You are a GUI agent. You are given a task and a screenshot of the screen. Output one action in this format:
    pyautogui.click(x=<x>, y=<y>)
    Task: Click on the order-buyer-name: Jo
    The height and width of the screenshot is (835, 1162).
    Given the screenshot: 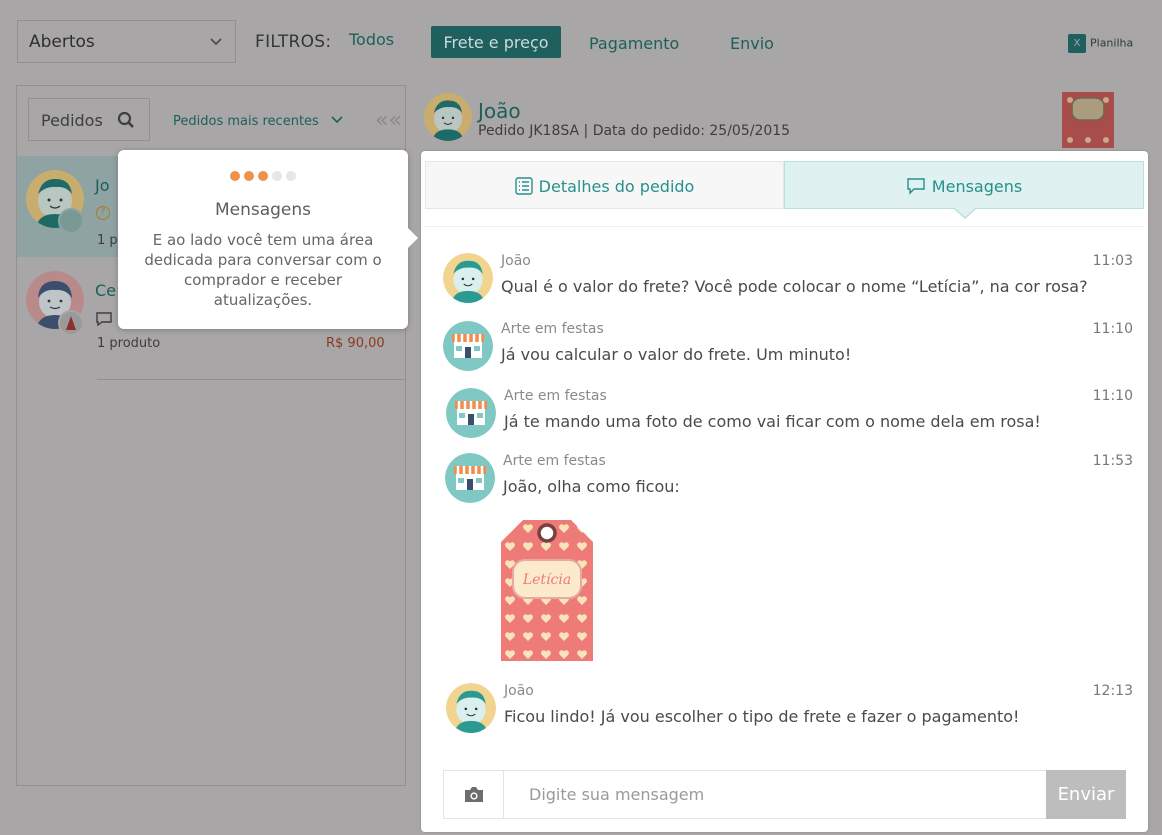 What is the action you would take?
    pyautogui.click(x=102, y=185)
    